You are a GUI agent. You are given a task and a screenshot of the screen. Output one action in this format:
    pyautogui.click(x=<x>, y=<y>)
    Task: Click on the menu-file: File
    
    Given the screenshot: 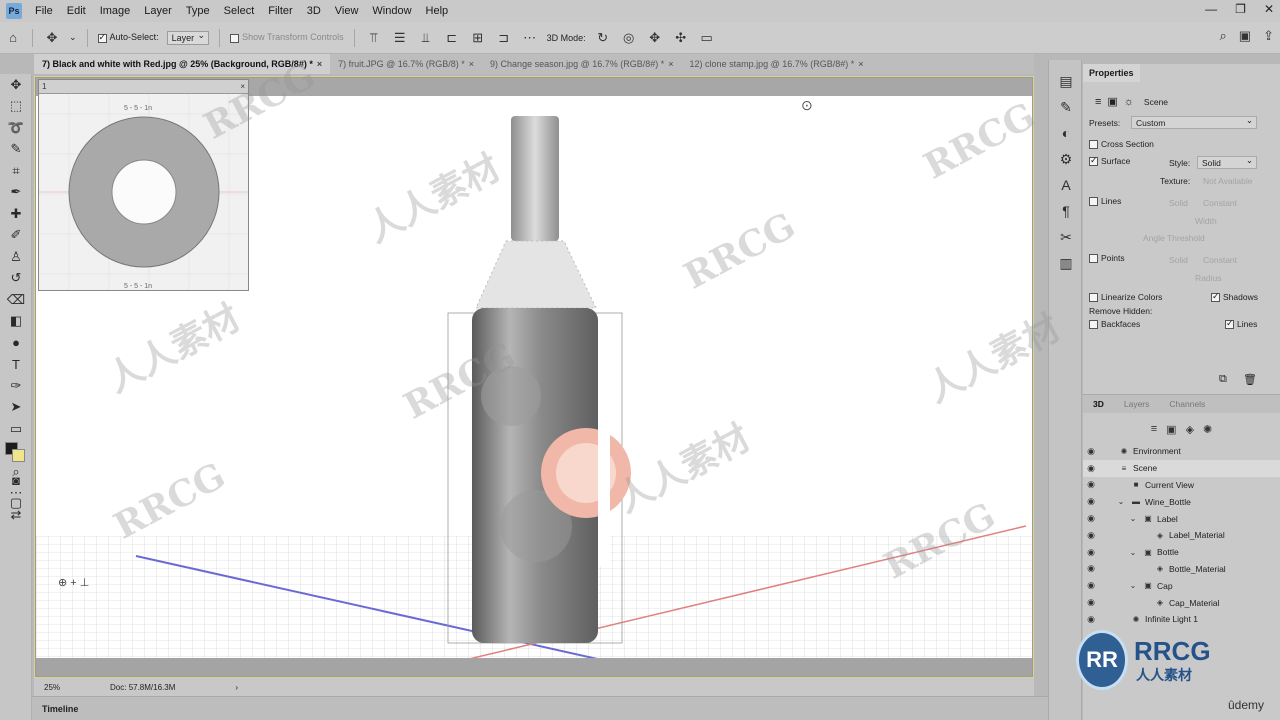 What is the action you would take?
    pyautogui.click(x=44, y=11)
    